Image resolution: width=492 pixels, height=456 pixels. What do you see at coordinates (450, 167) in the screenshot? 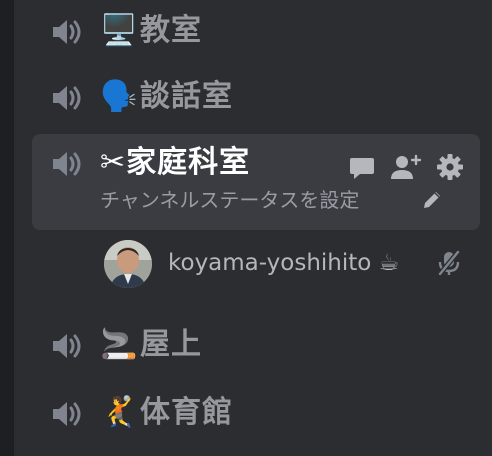
I see `gear-icon` at bounding box center [450, 167].